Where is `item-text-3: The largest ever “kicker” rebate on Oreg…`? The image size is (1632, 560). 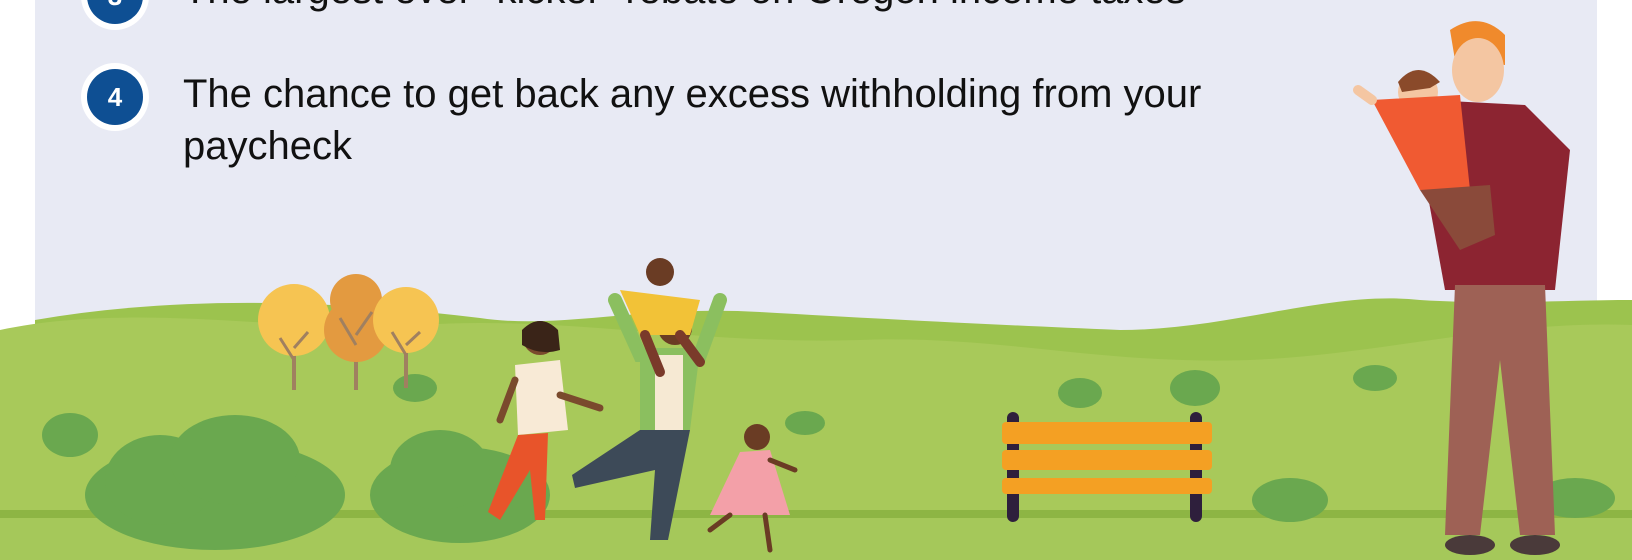
item-text-3: The largest ever “kicker” rebate on Oreg… is located at coordinates (684, 8).